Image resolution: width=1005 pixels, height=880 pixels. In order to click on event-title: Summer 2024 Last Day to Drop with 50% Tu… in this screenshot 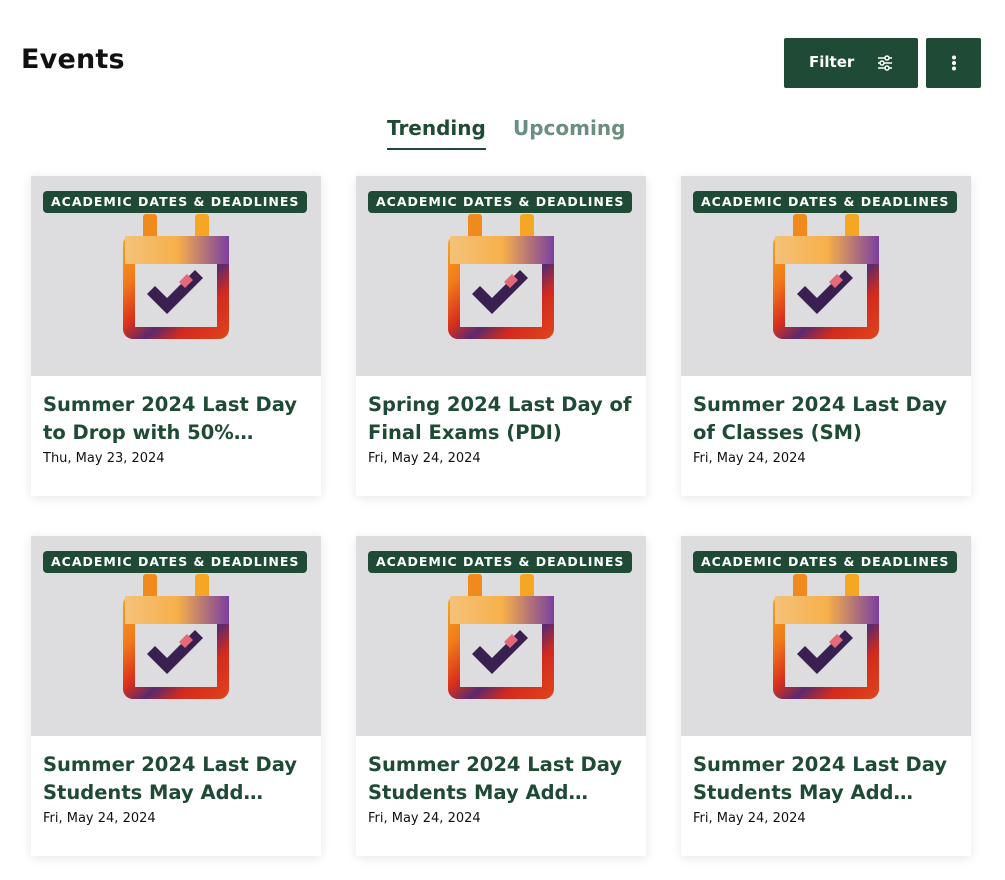, I will do `click(177, 419)`.